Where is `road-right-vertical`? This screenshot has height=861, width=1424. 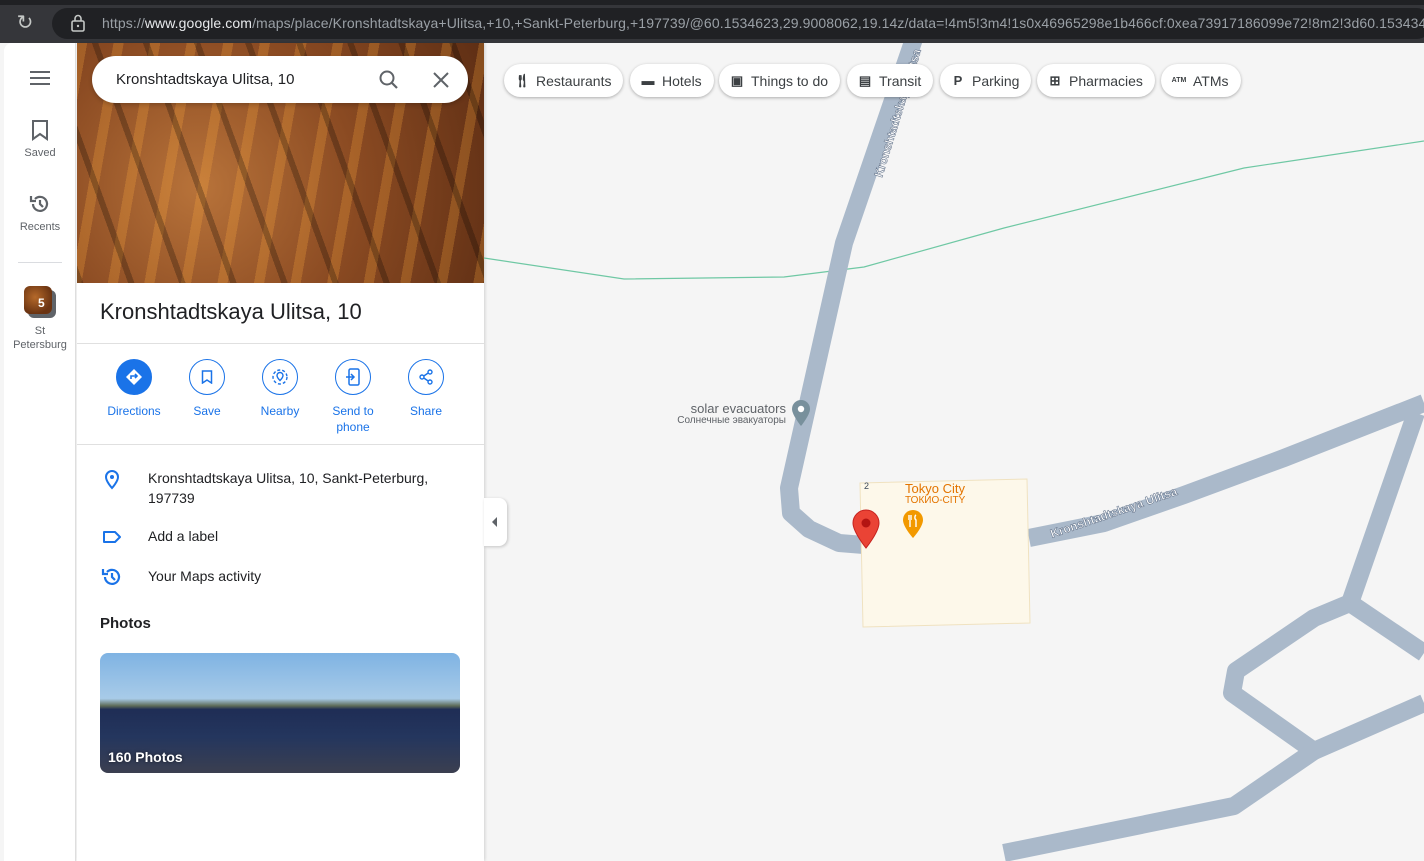
road-right-vertical is located at coordinates (1382, 508).